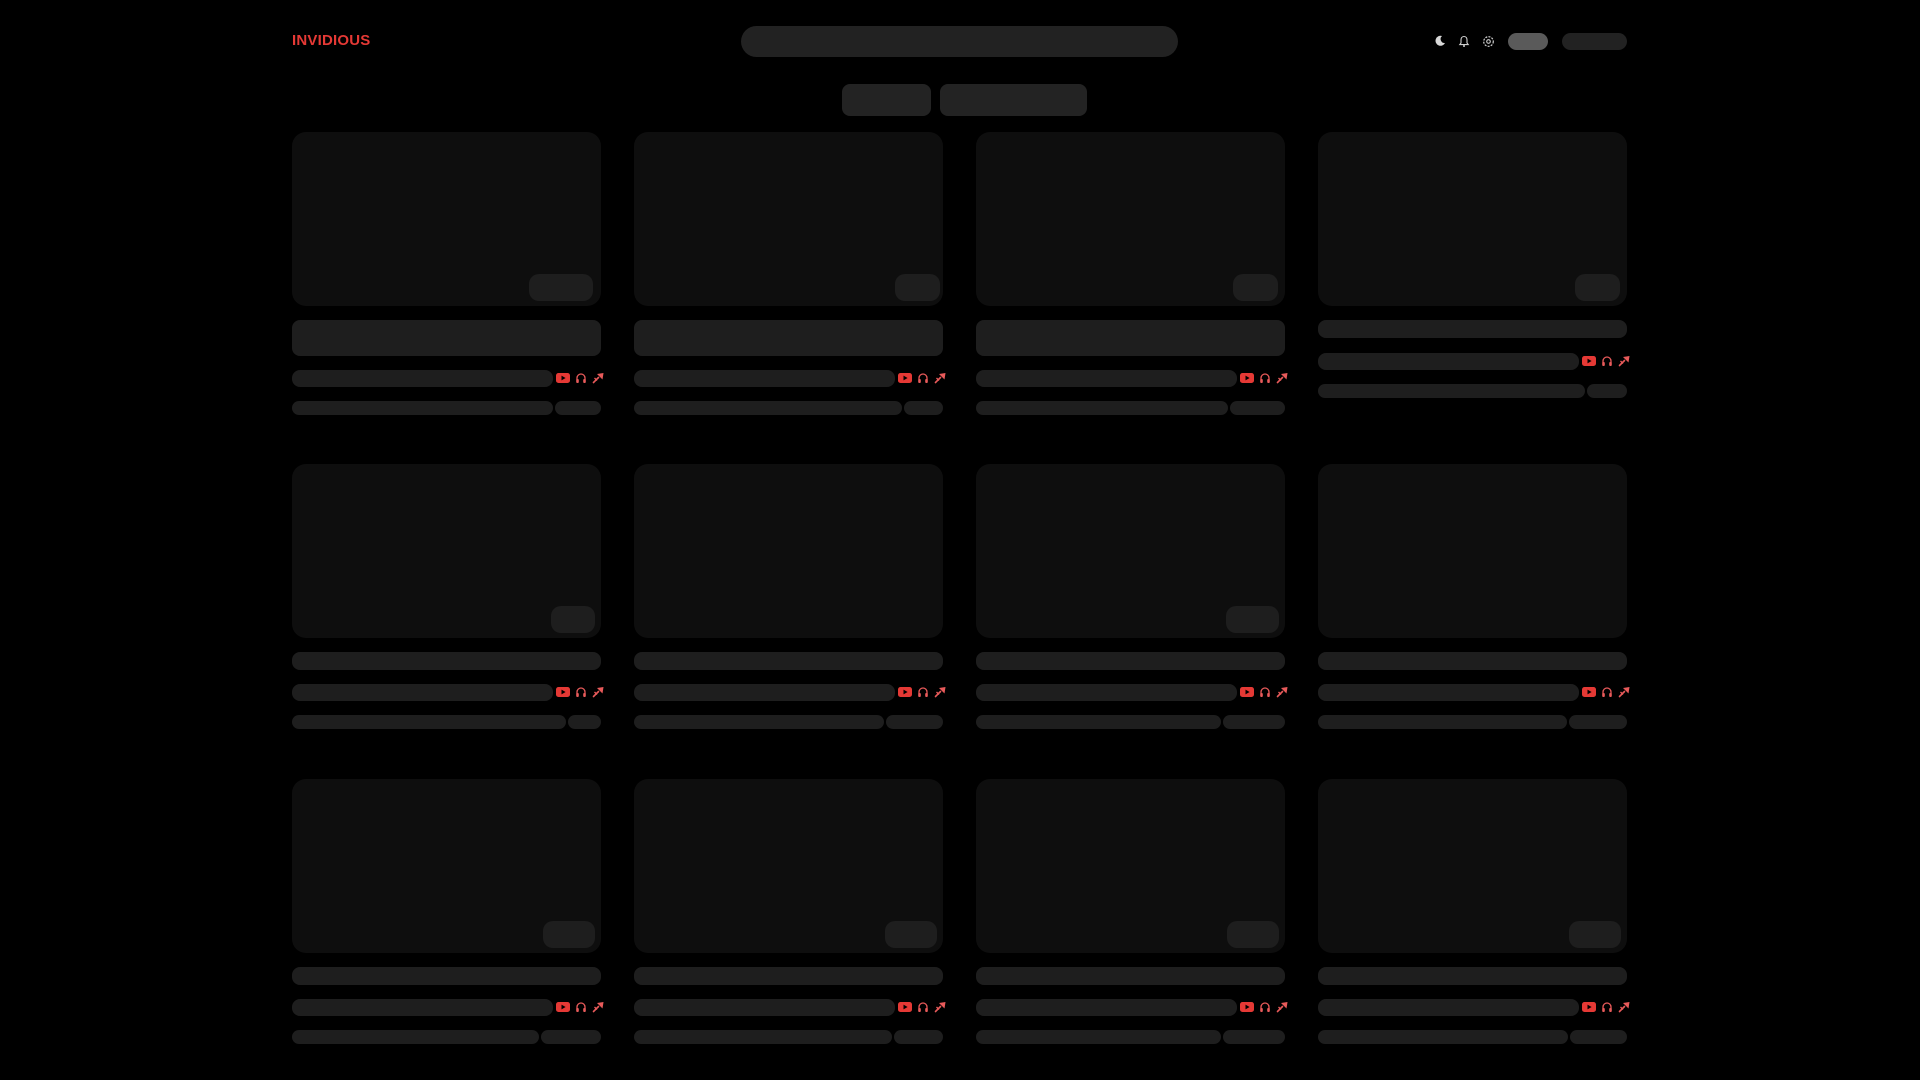 Image resolution: width=1920 pixels, height=1080 pixels. I want to click on tab-secondary, so click(1013, 100).